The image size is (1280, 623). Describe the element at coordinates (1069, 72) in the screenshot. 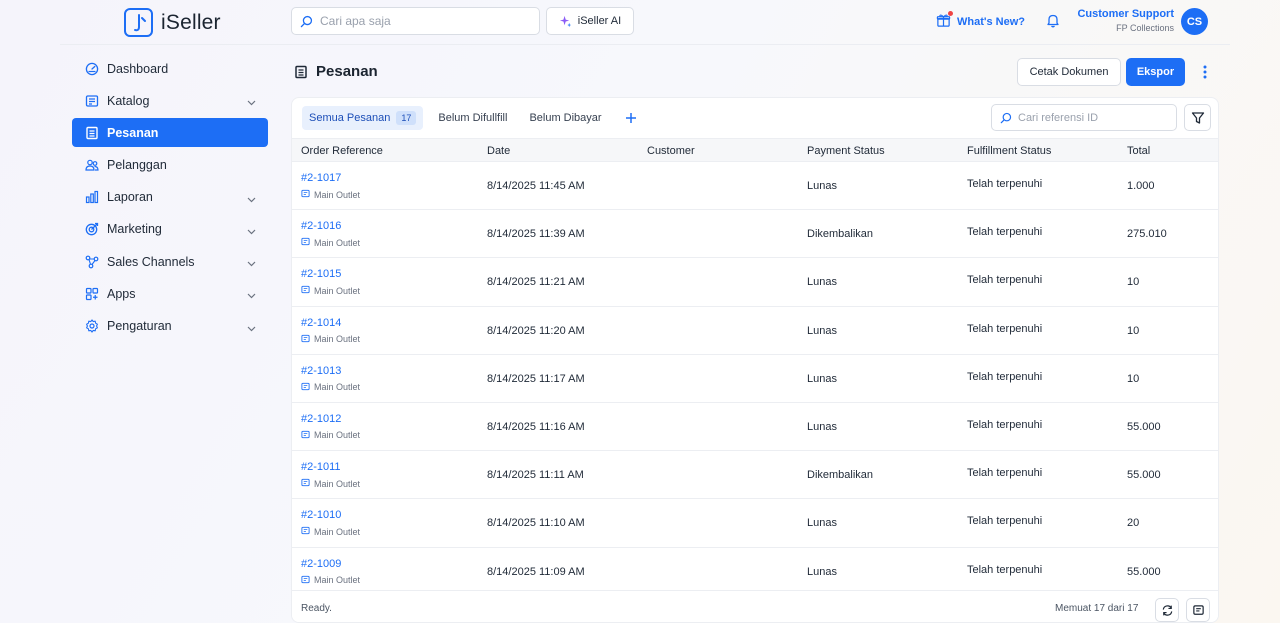

I see `print-documents-button: Cetak Dokumen` at that location.